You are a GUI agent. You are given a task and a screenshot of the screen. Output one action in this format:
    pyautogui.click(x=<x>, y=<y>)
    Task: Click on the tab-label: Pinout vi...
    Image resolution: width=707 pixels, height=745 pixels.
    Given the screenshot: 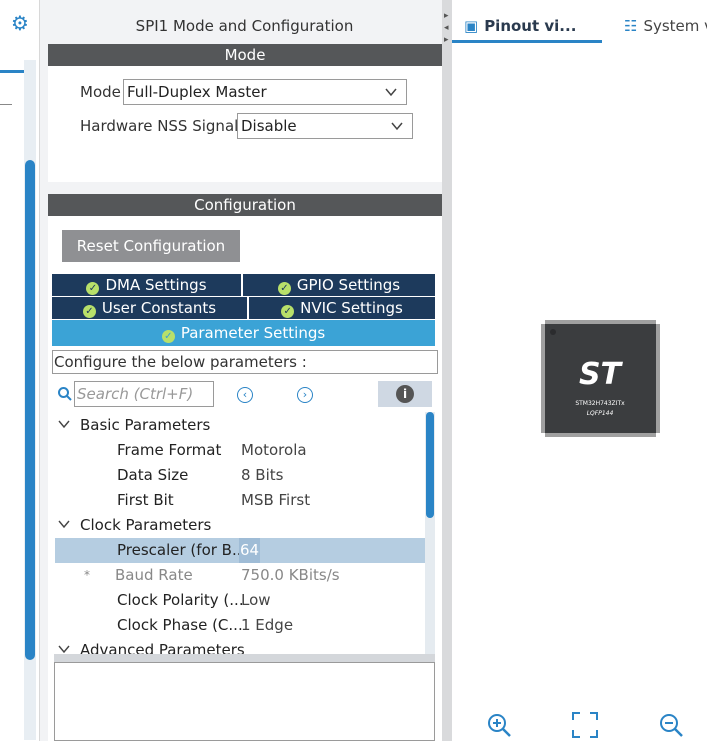 What is the action you would take?
    pyautogui.click(x=530, y=26)
    